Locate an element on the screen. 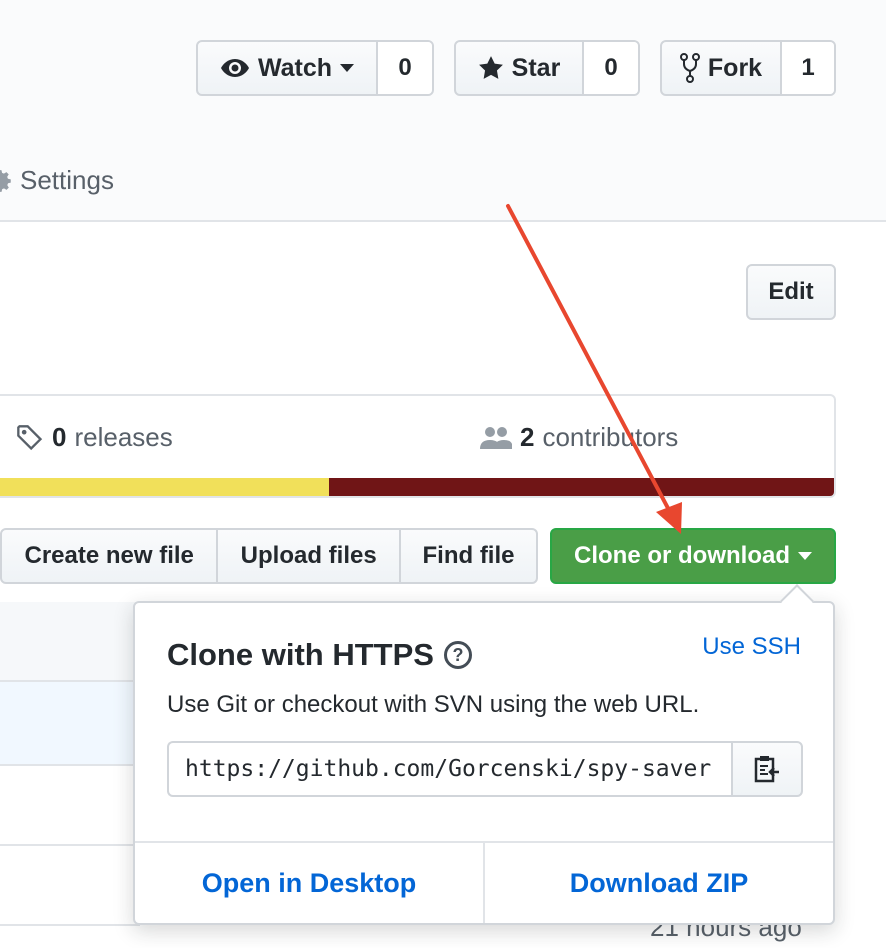 Image resolution: width=886 pixels, height=948 pixels. language-bar is located at coordinates (417, 487).